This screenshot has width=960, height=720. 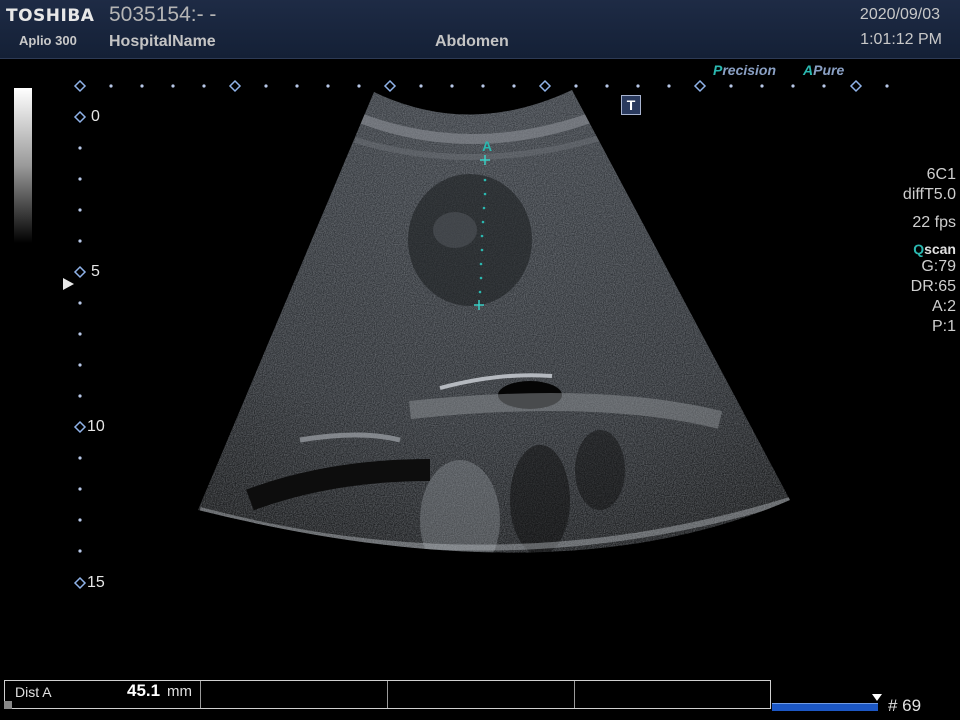 I want to click on precision-logo: Precision, so click(x=745, y=70).